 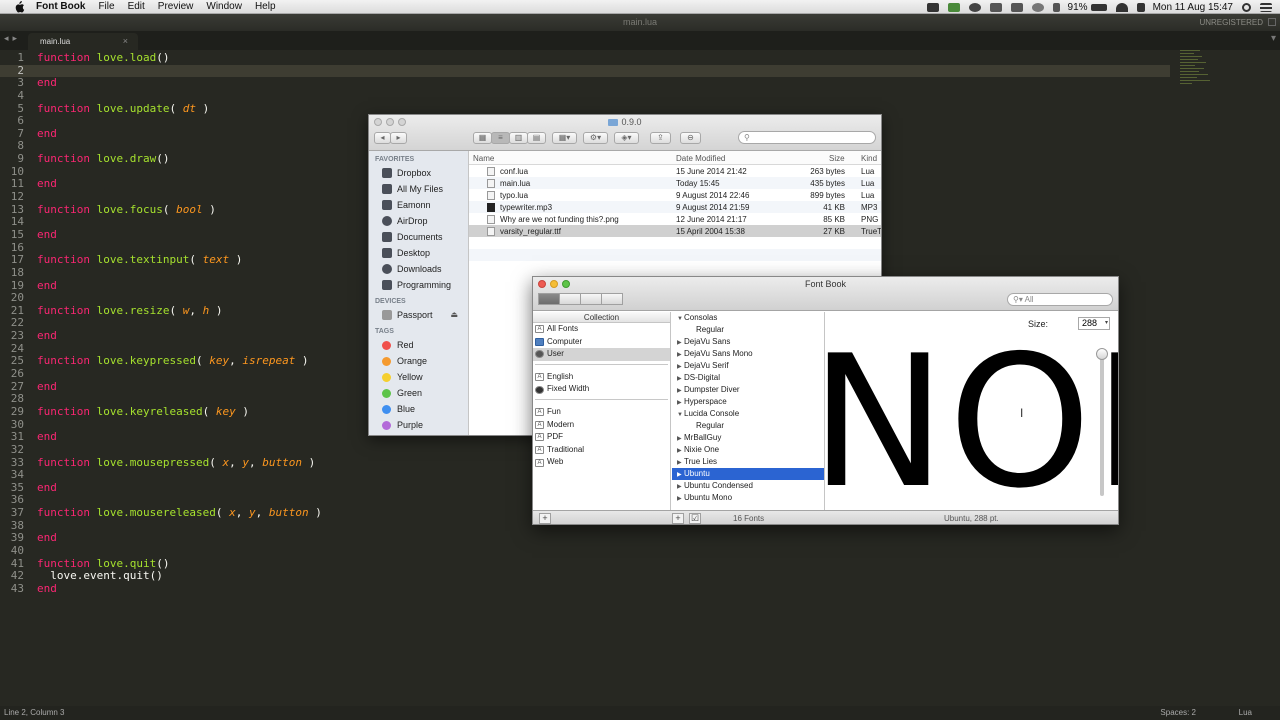 What do you see at coordinates (601, 342) in the screenshot?
I see `collection-computer: Computer` at bounding box center [601, 342].